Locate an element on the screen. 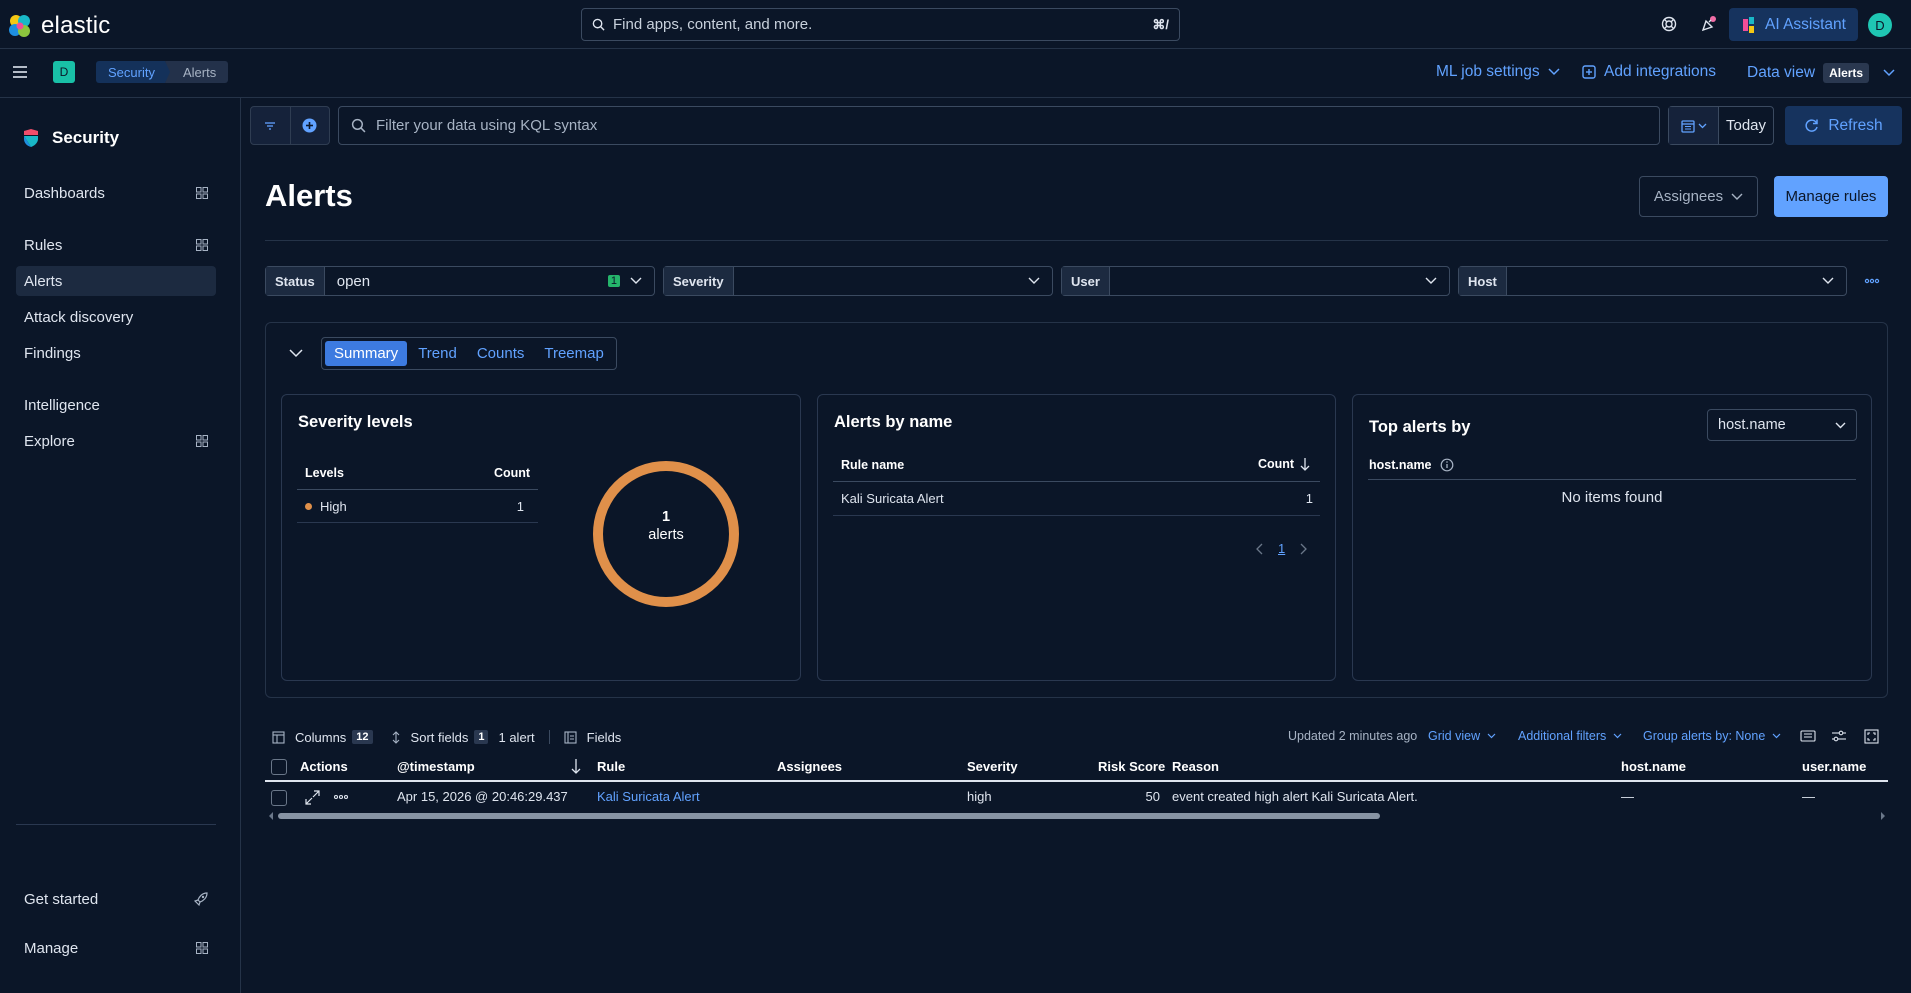 This screenshot has width=1911, height=993. select-all-checkbox is located at coordinates (279, 767).